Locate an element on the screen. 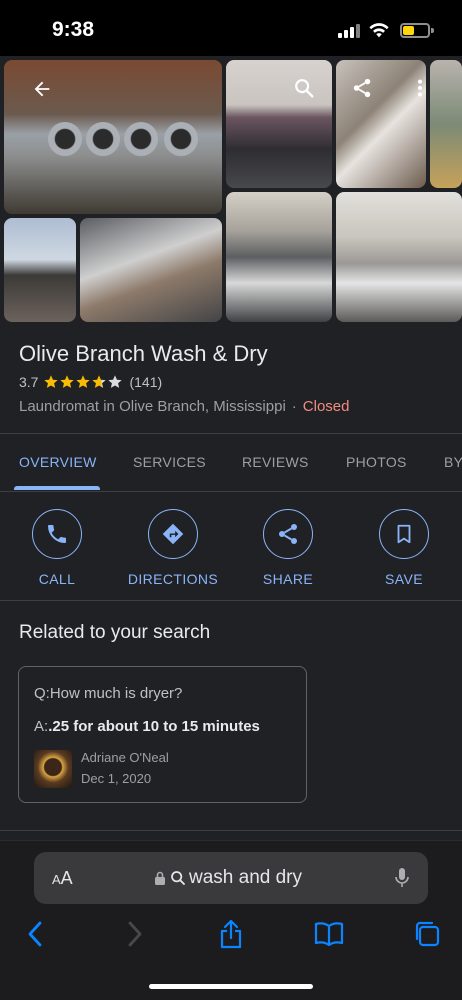  lock-icon is located at coordinates (160, 878).